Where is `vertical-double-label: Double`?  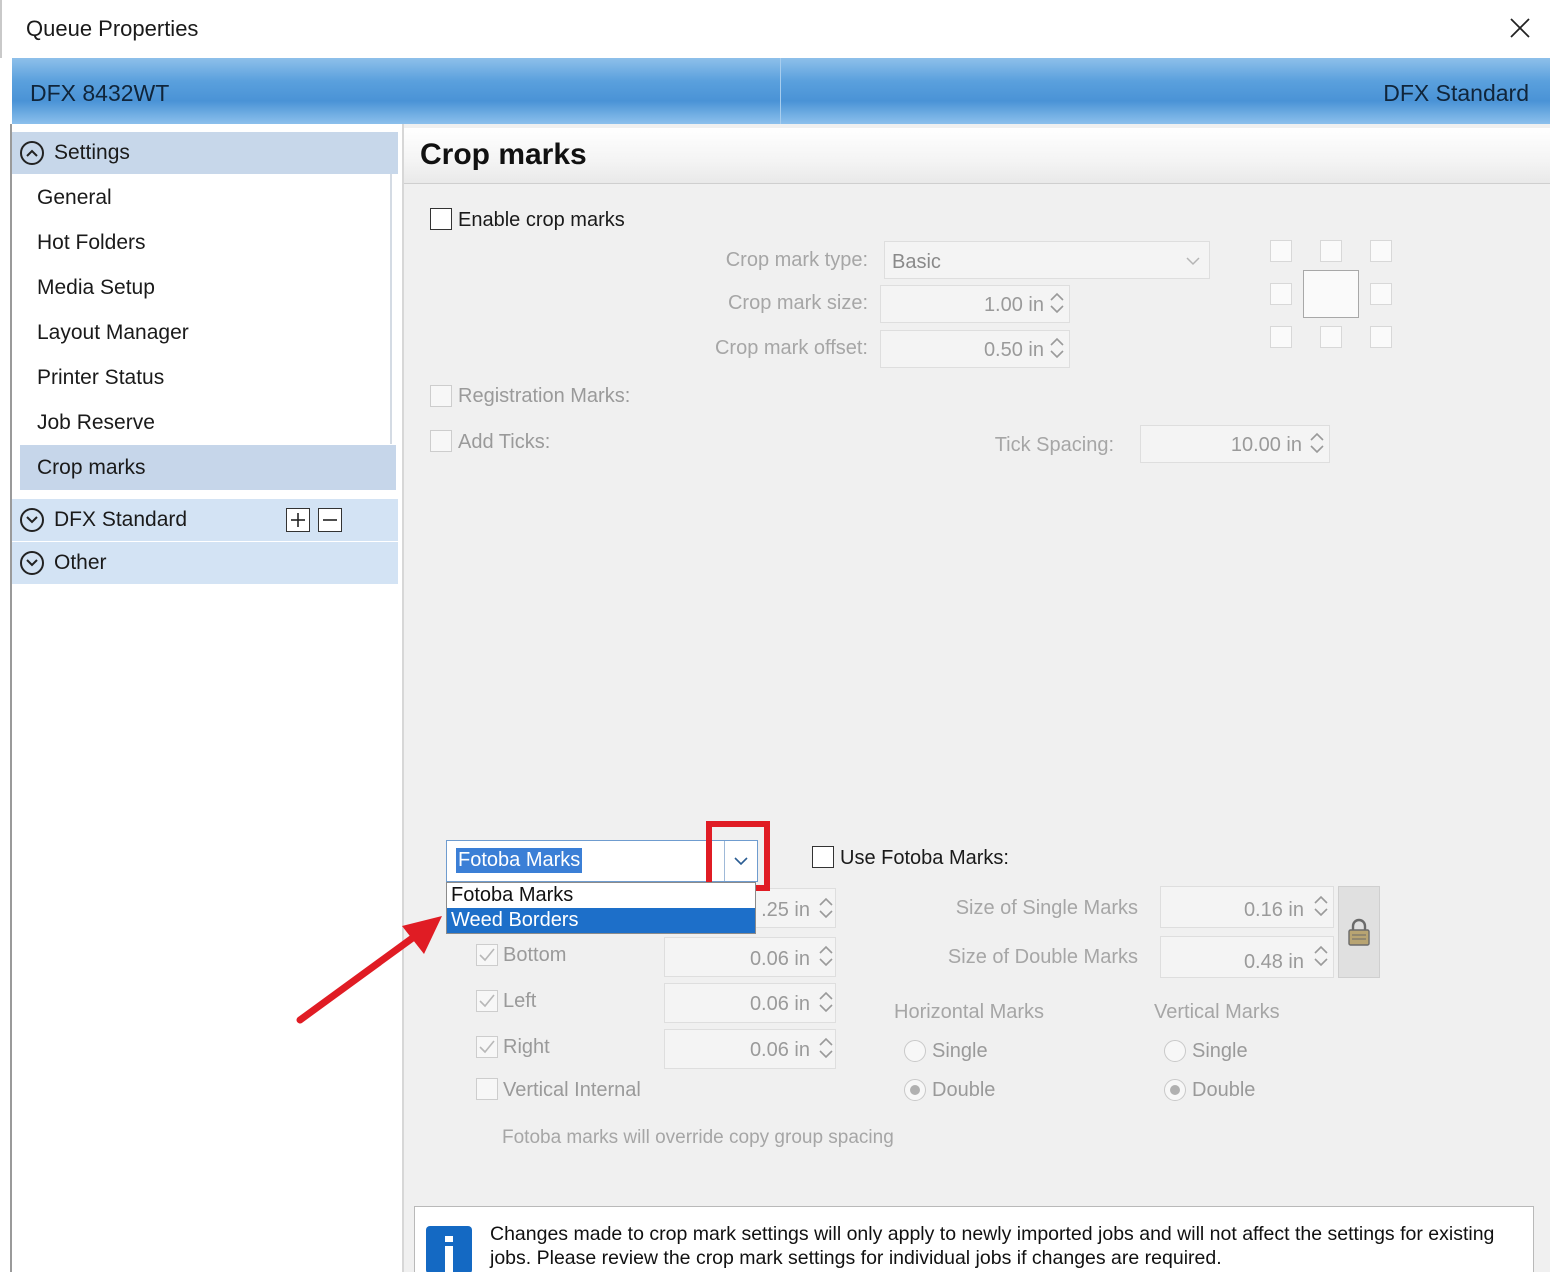
vertical-double-label: Double is located at coordinates (1224, 1090).